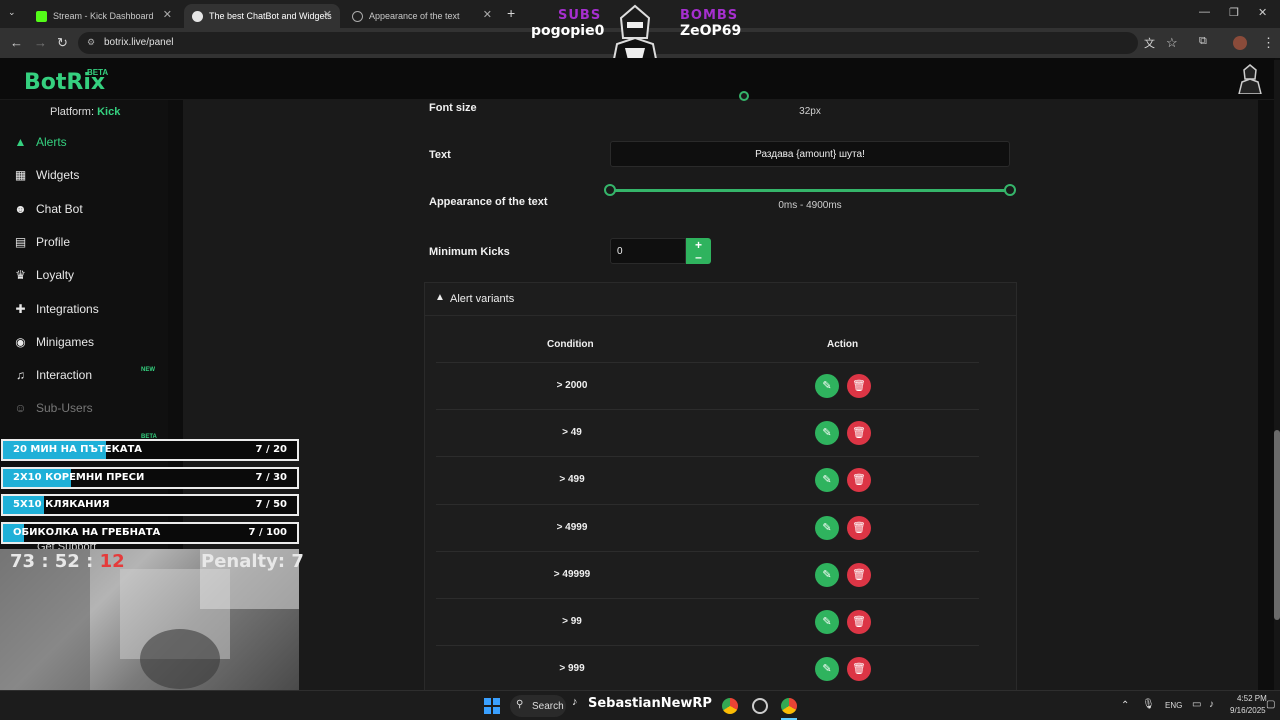 This screenshot has height=720, width=1280. Describe the element at coordinates (44, 275) in the screenshot. I see `sidebar-item-loyalty: ♛ Loyalty` at that location.